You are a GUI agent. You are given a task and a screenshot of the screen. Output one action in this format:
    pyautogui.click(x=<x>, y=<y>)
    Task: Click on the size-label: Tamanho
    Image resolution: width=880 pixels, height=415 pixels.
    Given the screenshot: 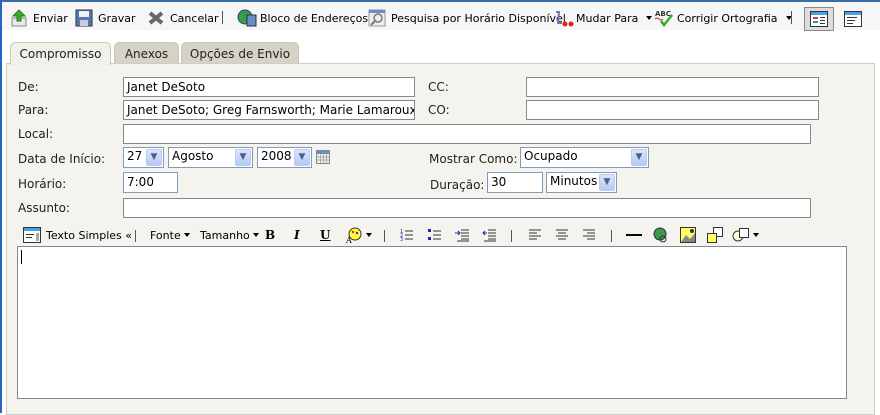 What is the action you would take?
    pyautogui.click(x=225, y=235)
    